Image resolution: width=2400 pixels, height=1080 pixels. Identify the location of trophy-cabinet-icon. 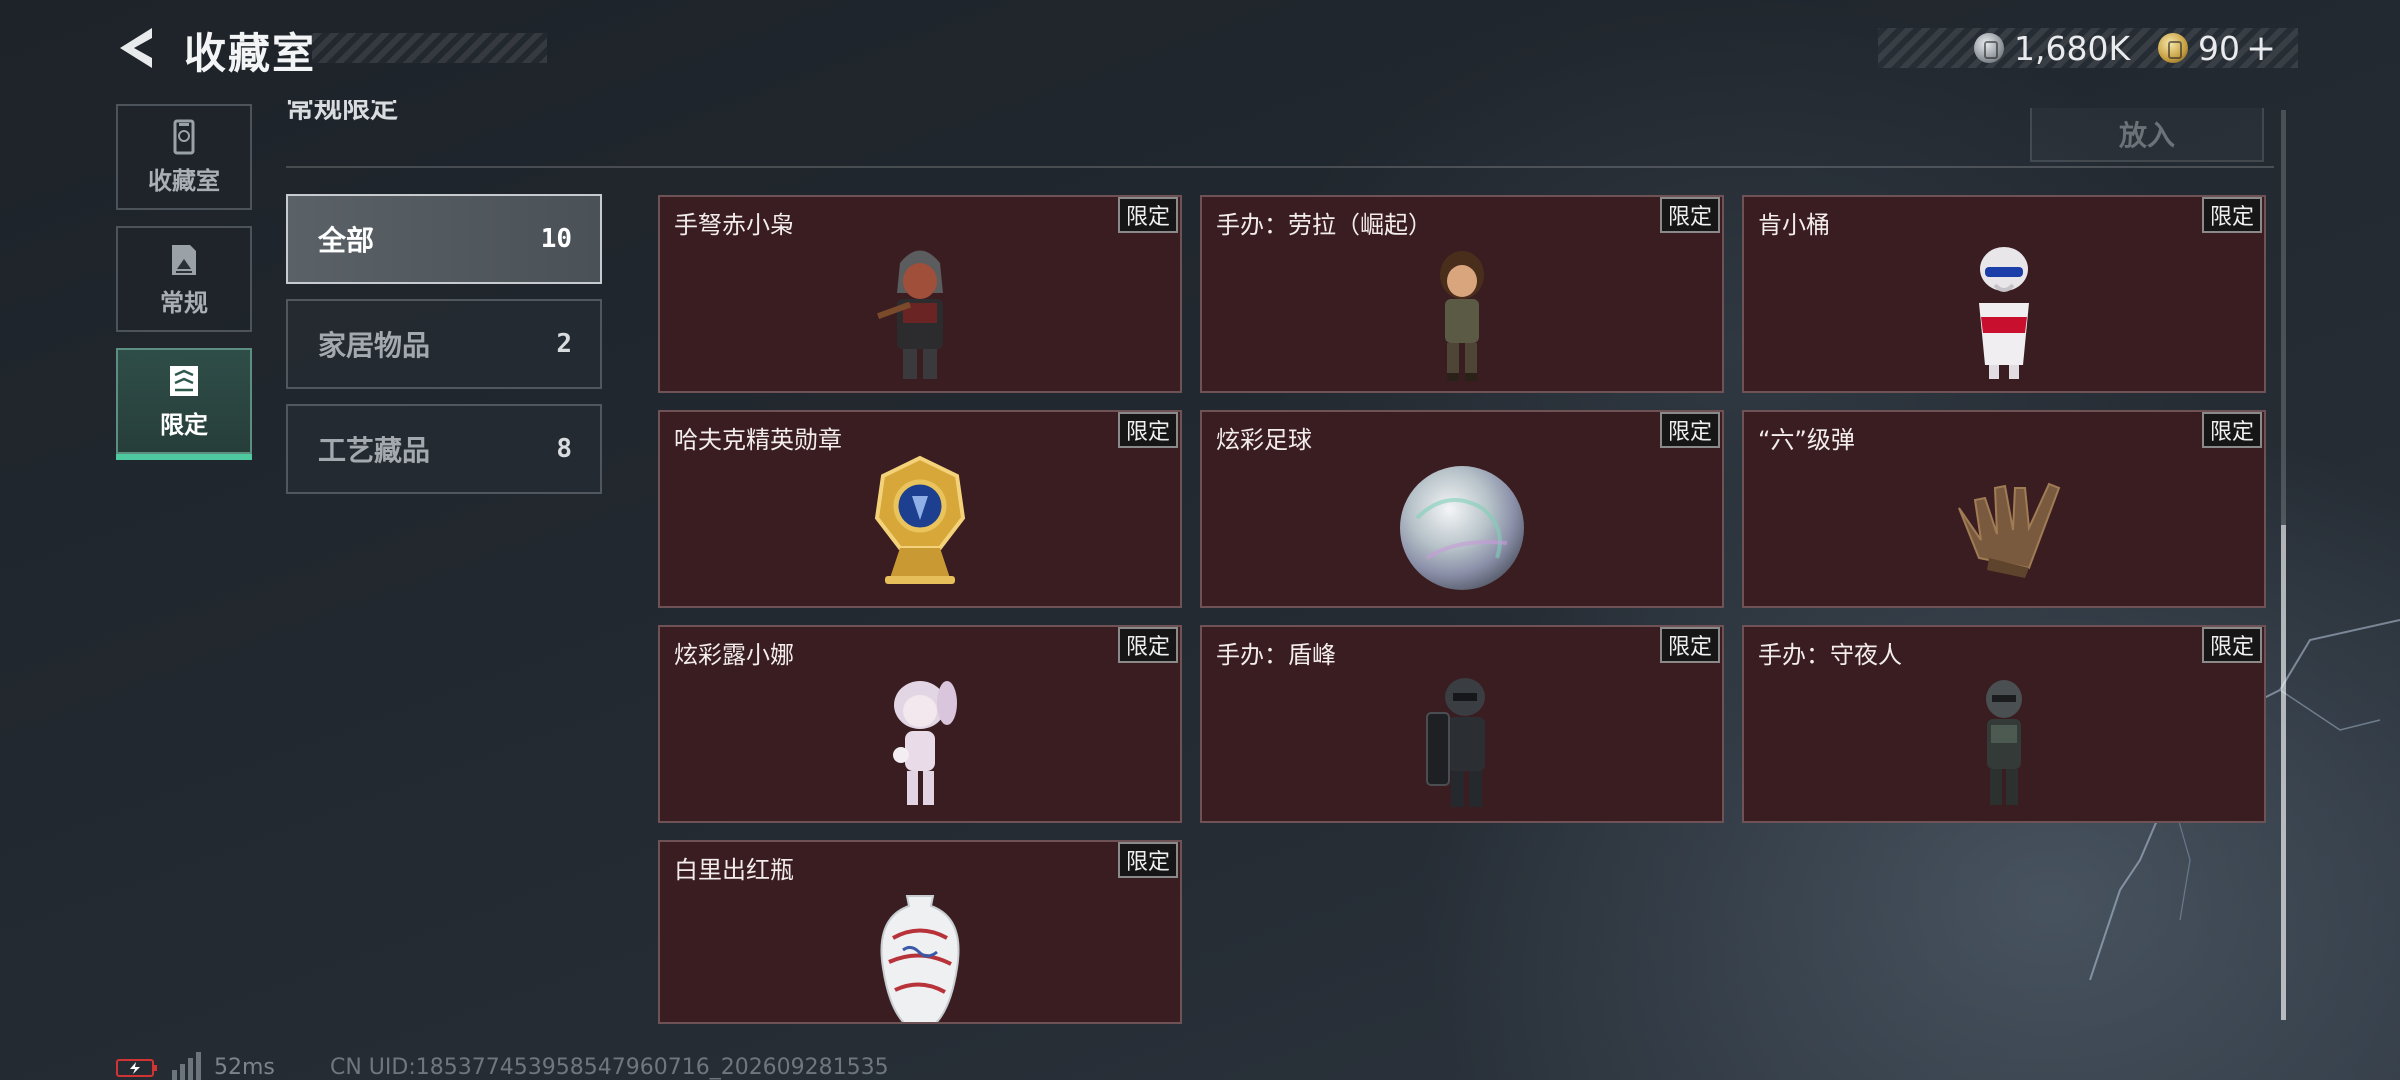
(184, 136).